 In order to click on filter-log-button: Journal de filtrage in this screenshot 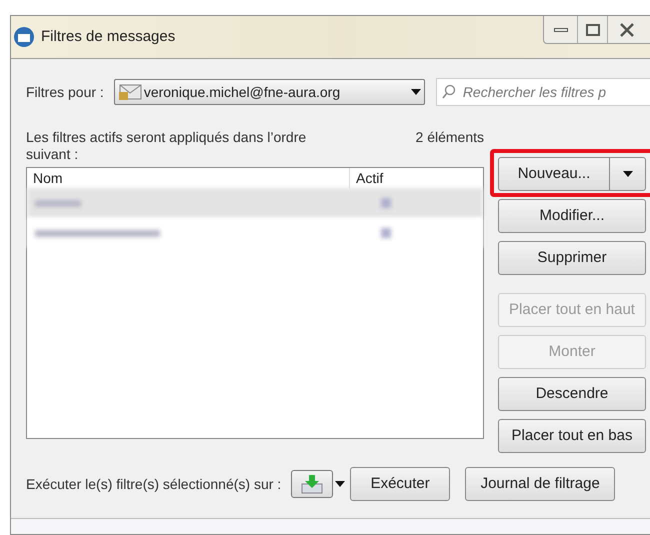, I will do `click(540, 484)`.